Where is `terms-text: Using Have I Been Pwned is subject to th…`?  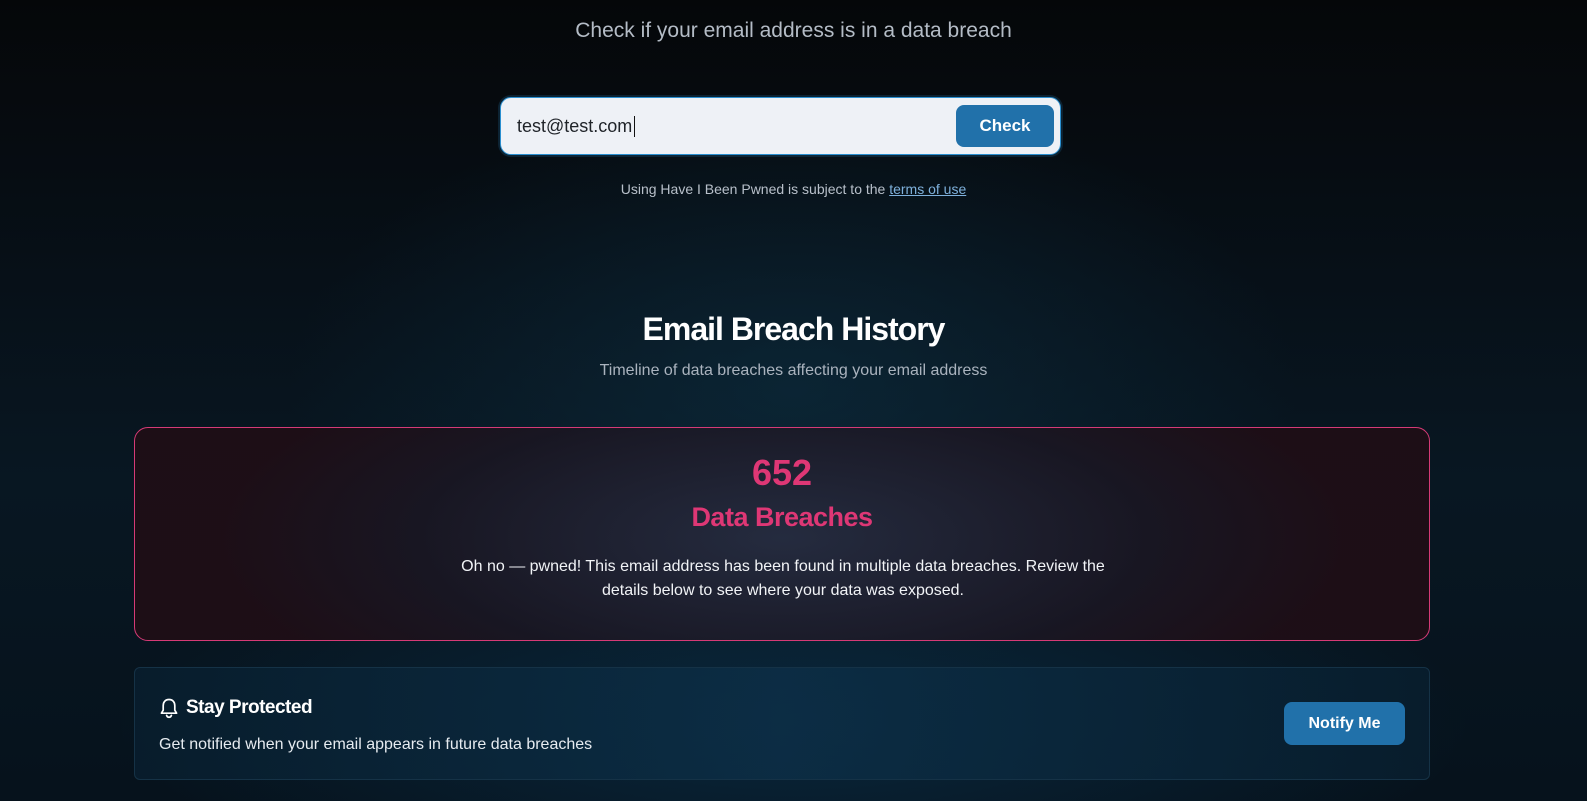 terms-text: Using Have I Been Pwned is subject to th… is located at coordinates (753, 189).